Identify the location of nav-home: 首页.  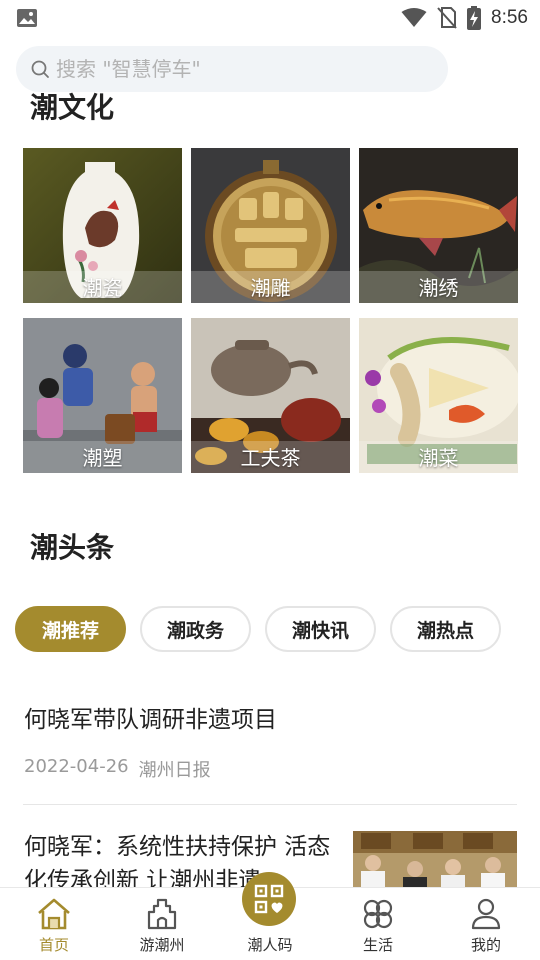
(54, 924).